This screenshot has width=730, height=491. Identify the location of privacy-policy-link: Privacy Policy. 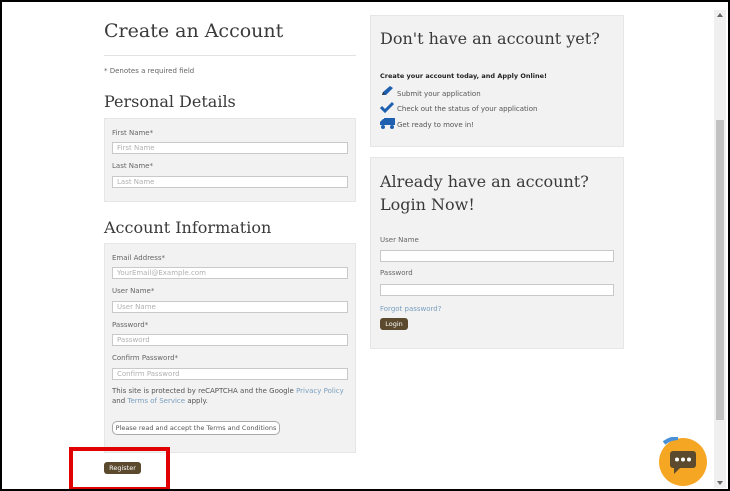
(320, 391).